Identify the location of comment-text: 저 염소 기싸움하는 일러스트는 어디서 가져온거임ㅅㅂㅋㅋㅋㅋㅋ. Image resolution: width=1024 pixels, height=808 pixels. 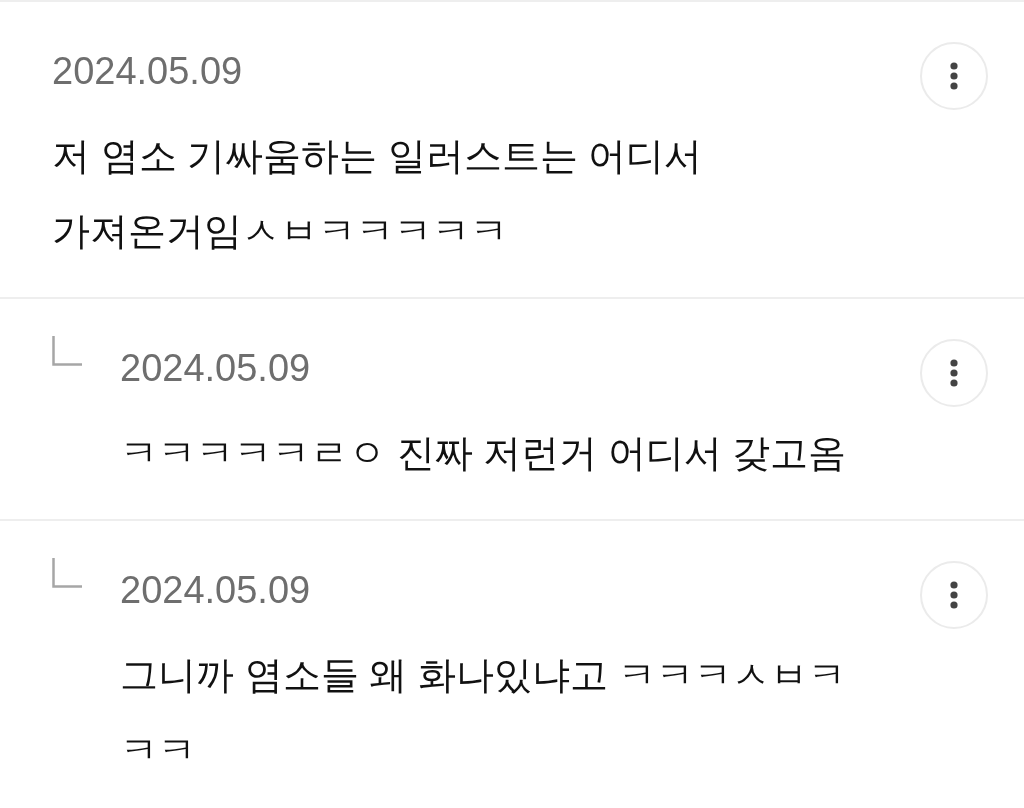
(378, 194).